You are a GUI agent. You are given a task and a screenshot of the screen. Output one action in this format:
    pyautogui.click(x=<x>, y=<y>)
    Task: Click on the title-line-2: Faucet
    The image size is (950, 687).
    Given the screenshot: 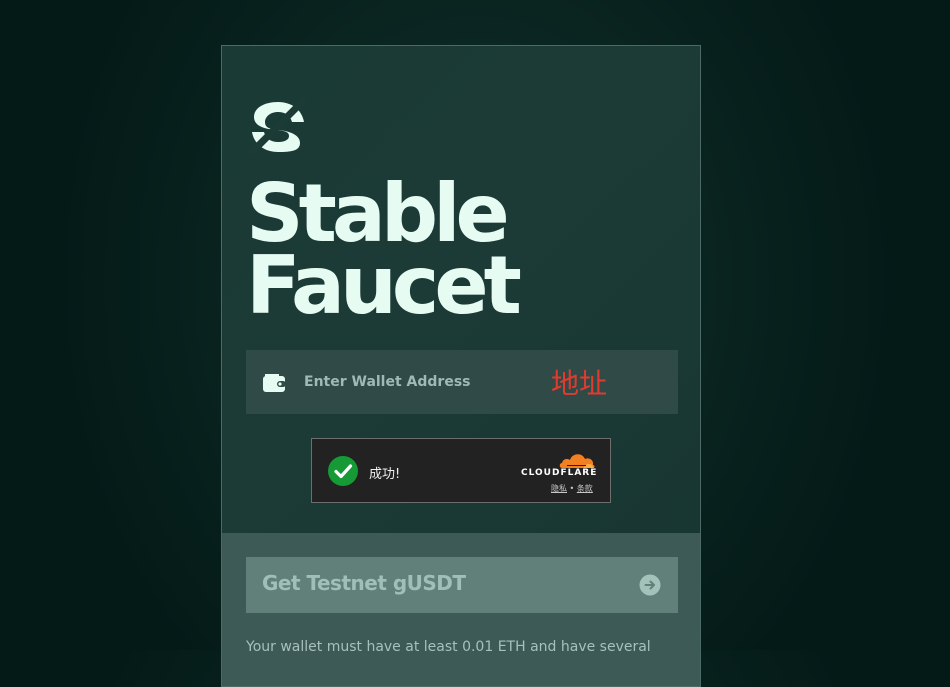 What is the action you would take?
    pyautogui.click(x=384, y=285)
    